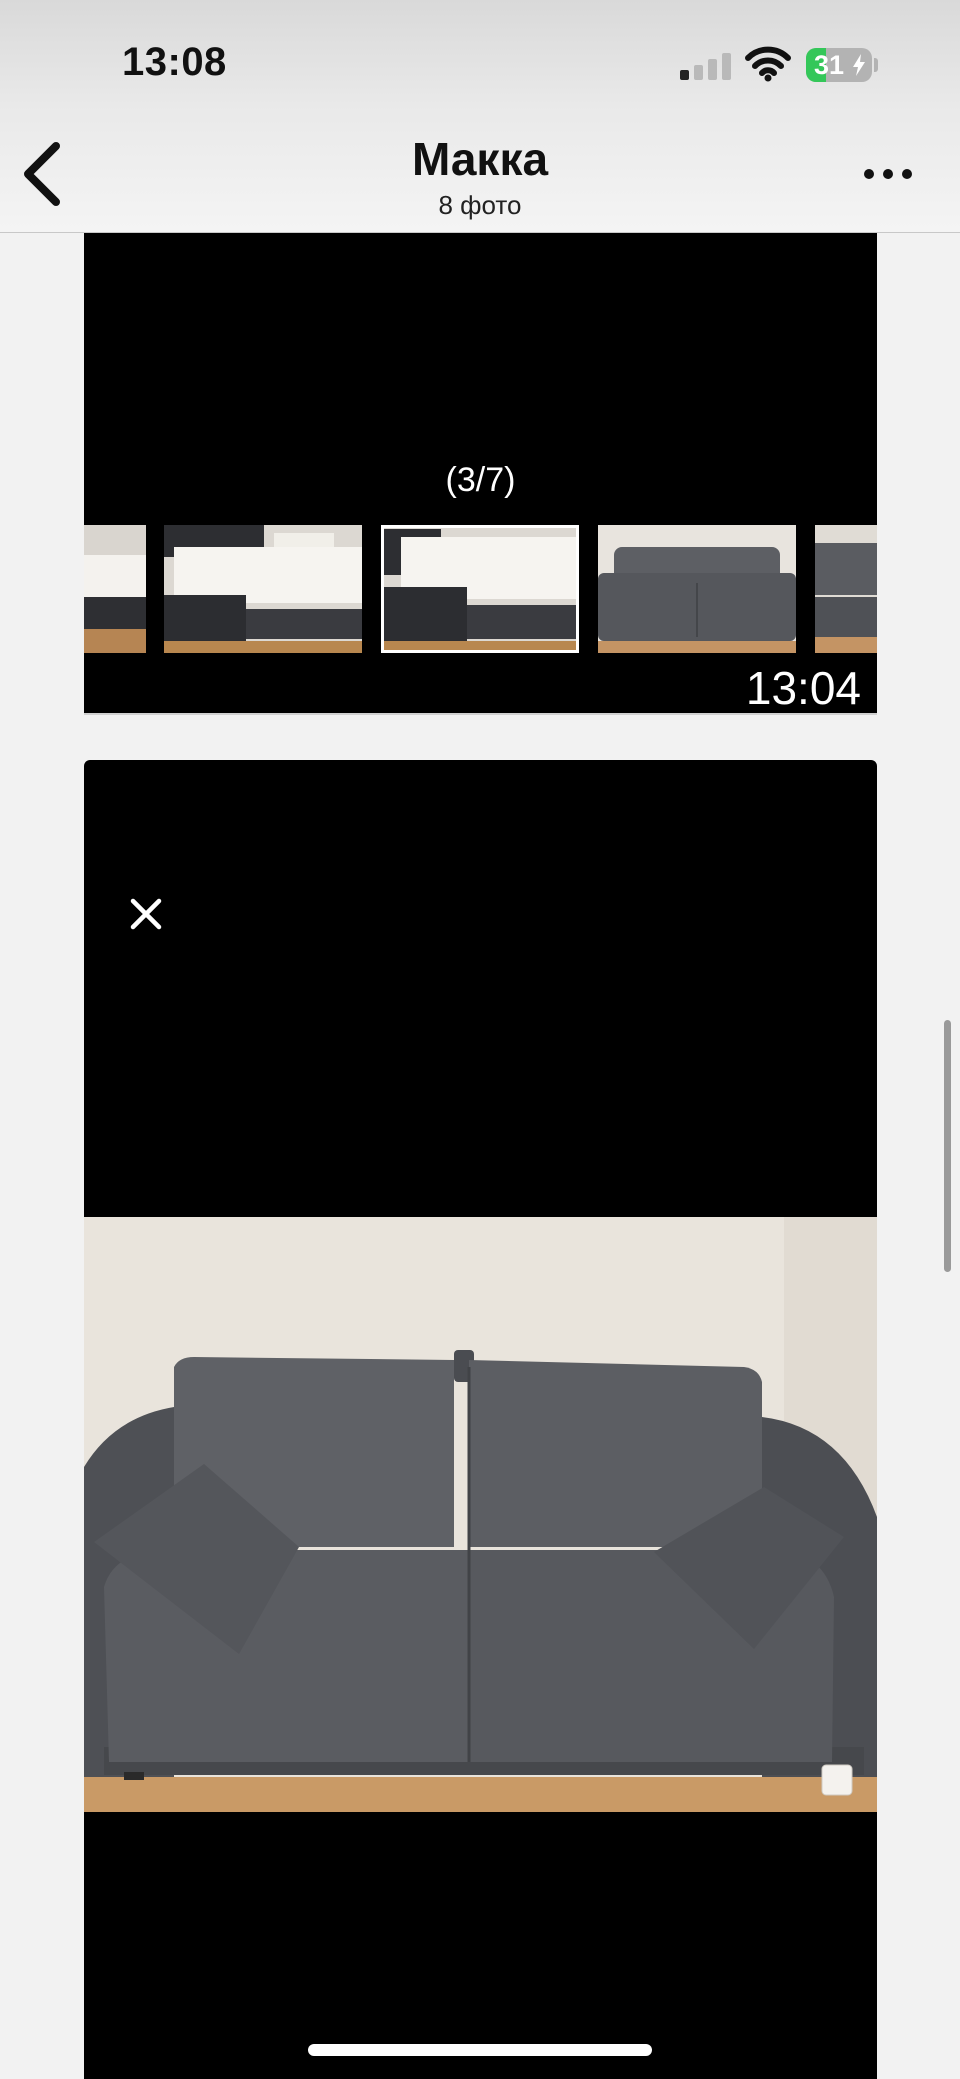 This screenshot has height=2079, width=960. I want to click on scroll-indicator, so click(947, 1146).